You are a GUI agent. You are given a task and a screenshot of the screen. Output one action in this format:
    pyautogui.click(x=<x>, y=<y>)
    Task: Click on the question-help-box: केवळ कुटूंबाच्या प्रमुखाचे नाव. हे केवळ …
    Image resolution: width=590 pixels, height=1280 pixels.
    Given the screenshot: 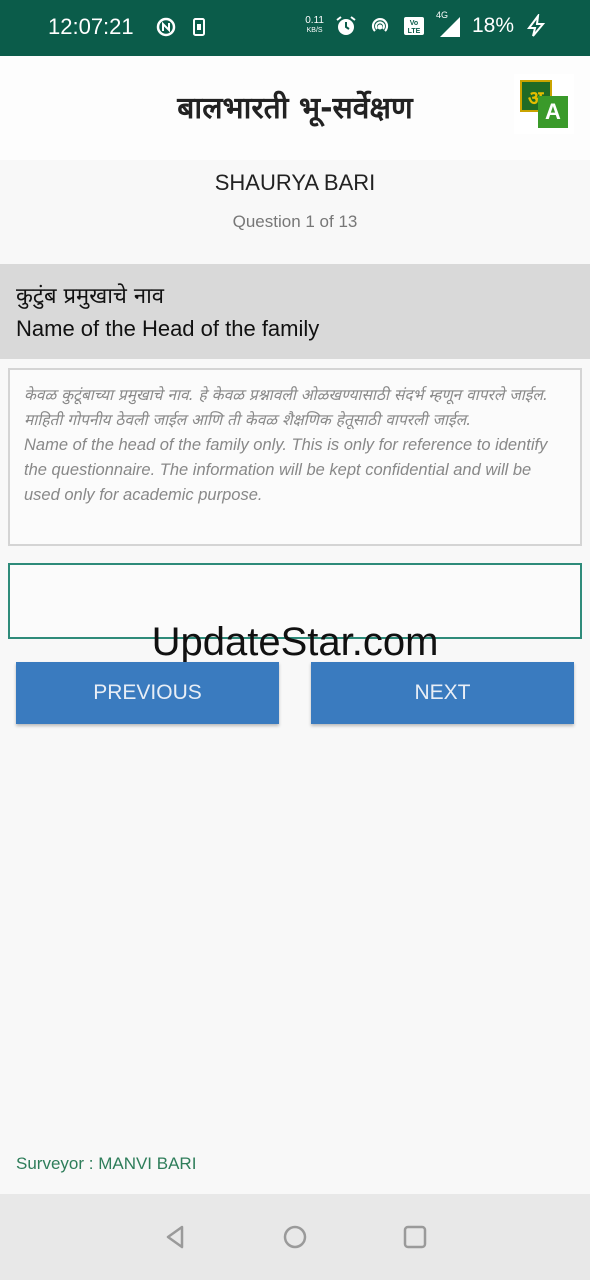 What is the action you would take?
    pyautogui.click(x=295, y=457)
    